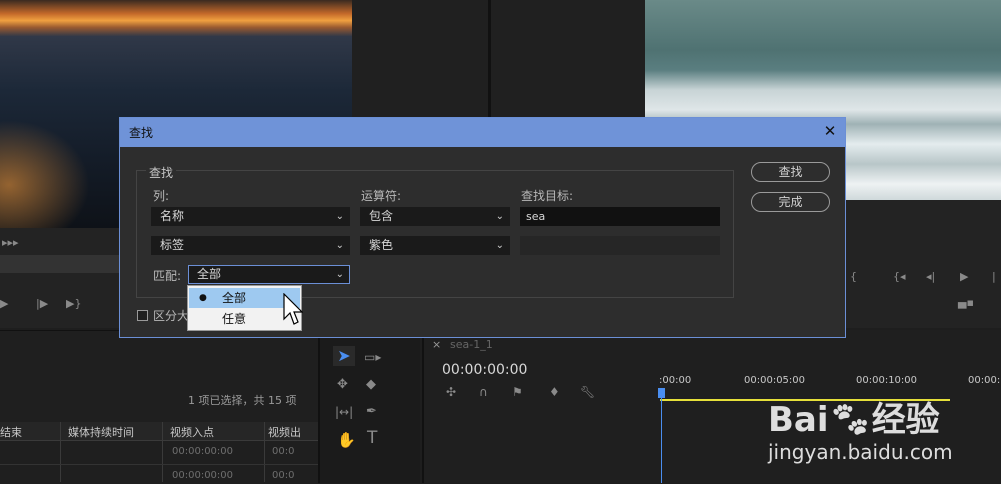 The image size is (1001, 484). Describe the element at coordinates (984, 380) in the screenshot. I see `ruler-label: 00:00:1` at that location.